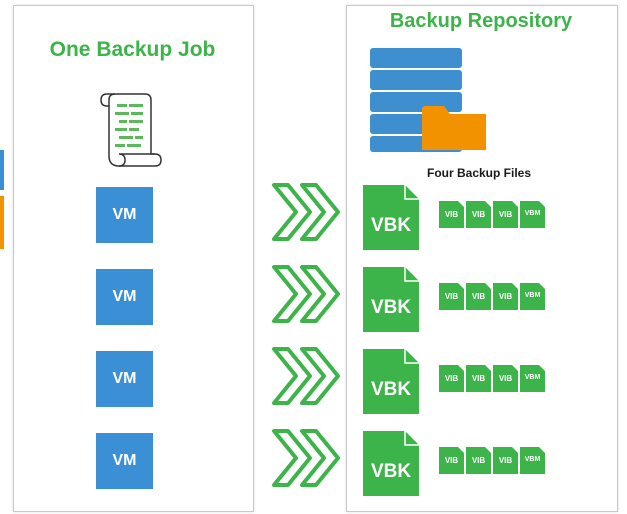  What do you see at coordinates (479, 173) in the screenshot?
I see `backup-files-label: Four Backup Files` at bounding box center [479, 173].